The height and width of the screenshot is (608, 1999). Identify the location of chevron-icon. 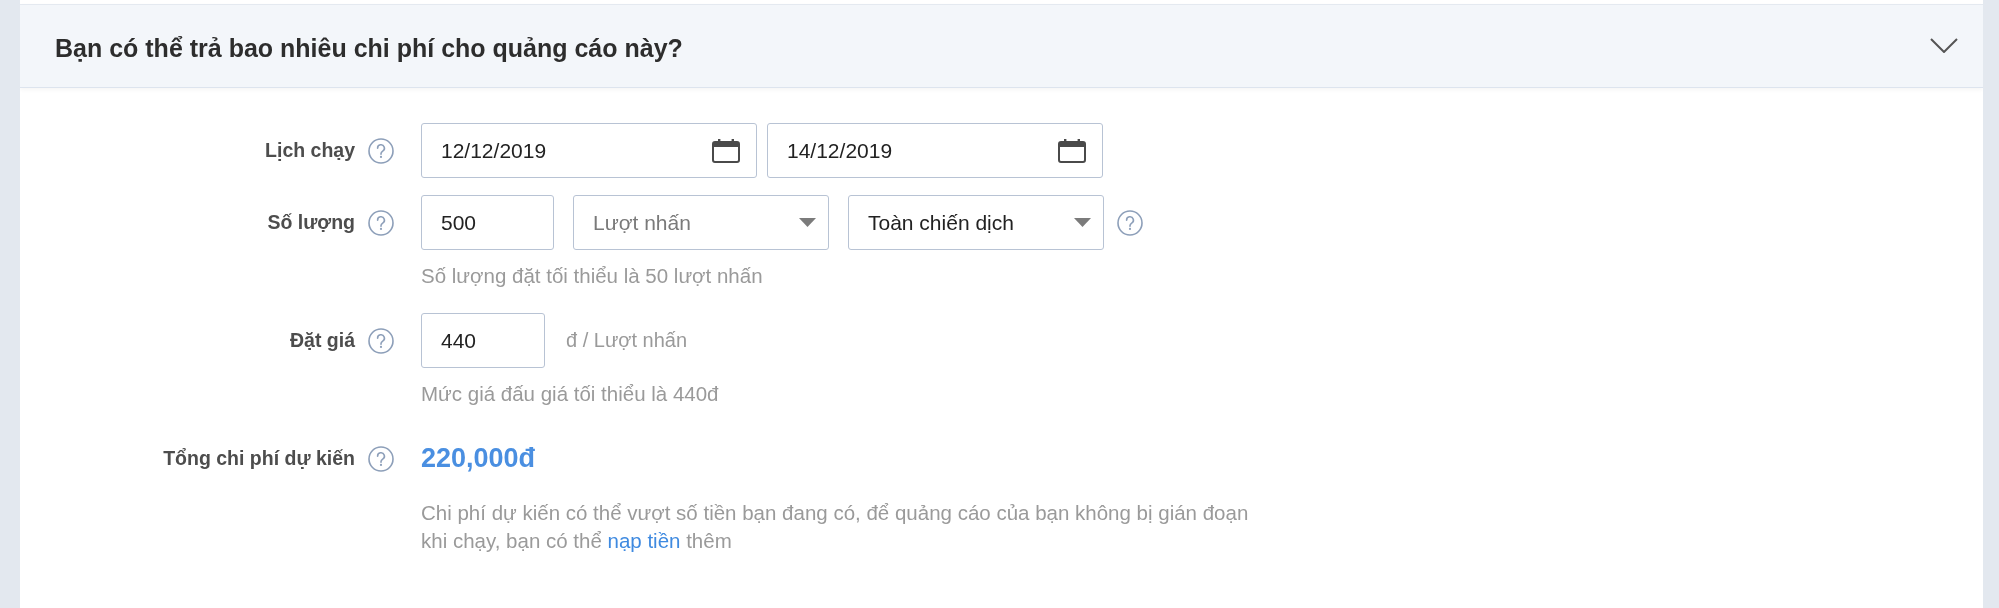
(1944, 45).